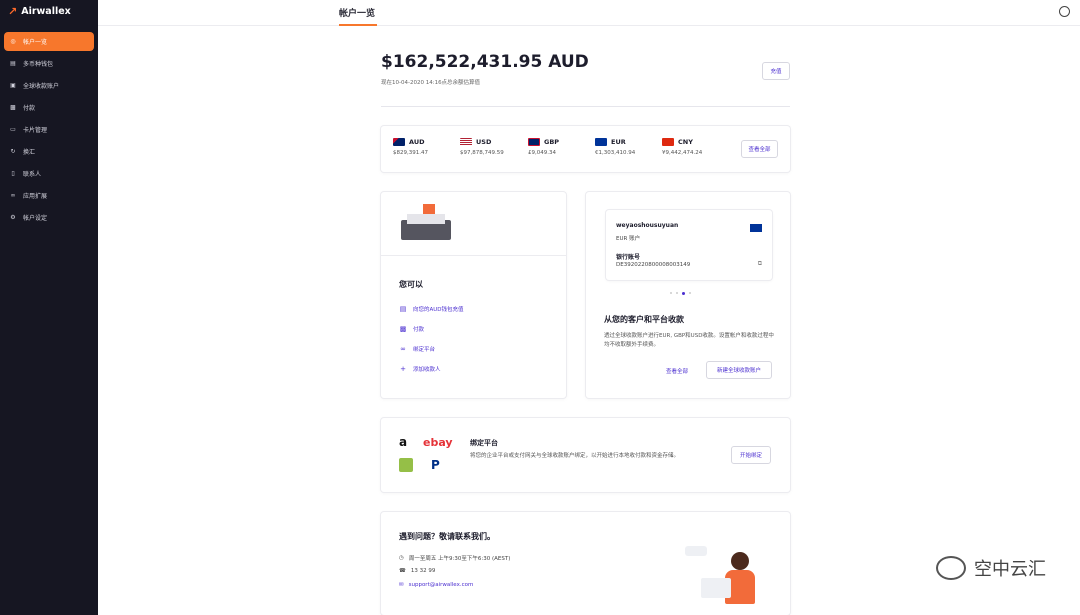 The width and height of the screenshot is (1080, 615). Describe the element at coordinates (49, 173) in the screenshot. I see `sidebar-item-contacts: ▯ 联系人` at that location.